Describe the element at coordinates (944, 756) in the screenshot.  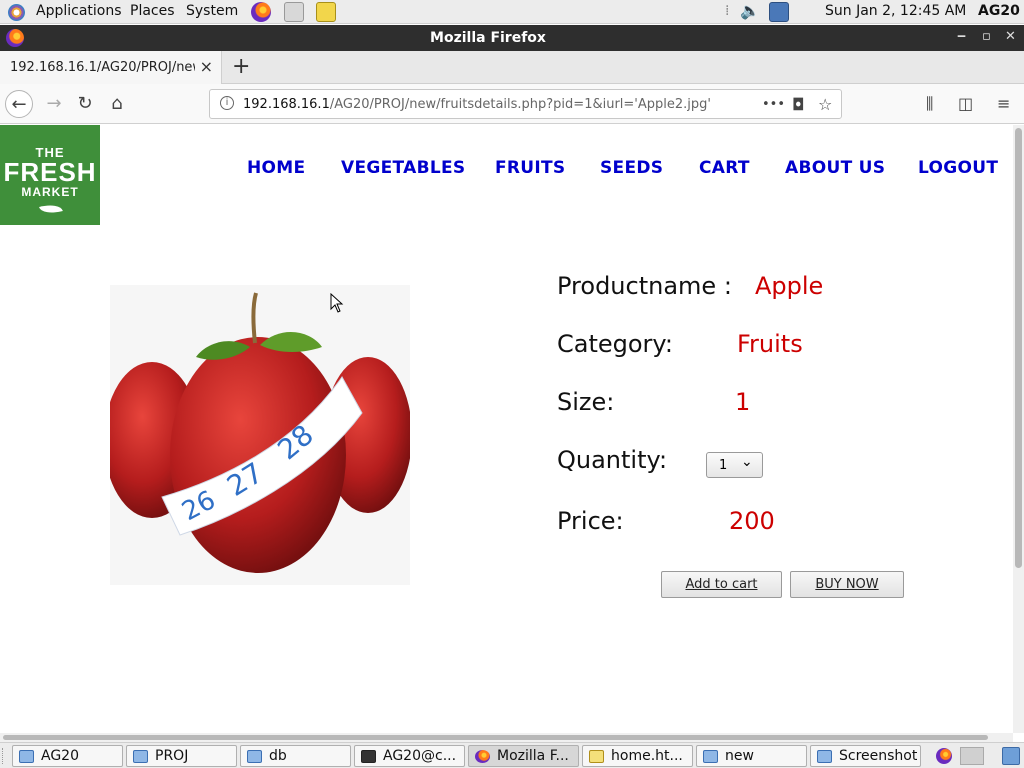
I see `workspace-firefox-icon` at that location.